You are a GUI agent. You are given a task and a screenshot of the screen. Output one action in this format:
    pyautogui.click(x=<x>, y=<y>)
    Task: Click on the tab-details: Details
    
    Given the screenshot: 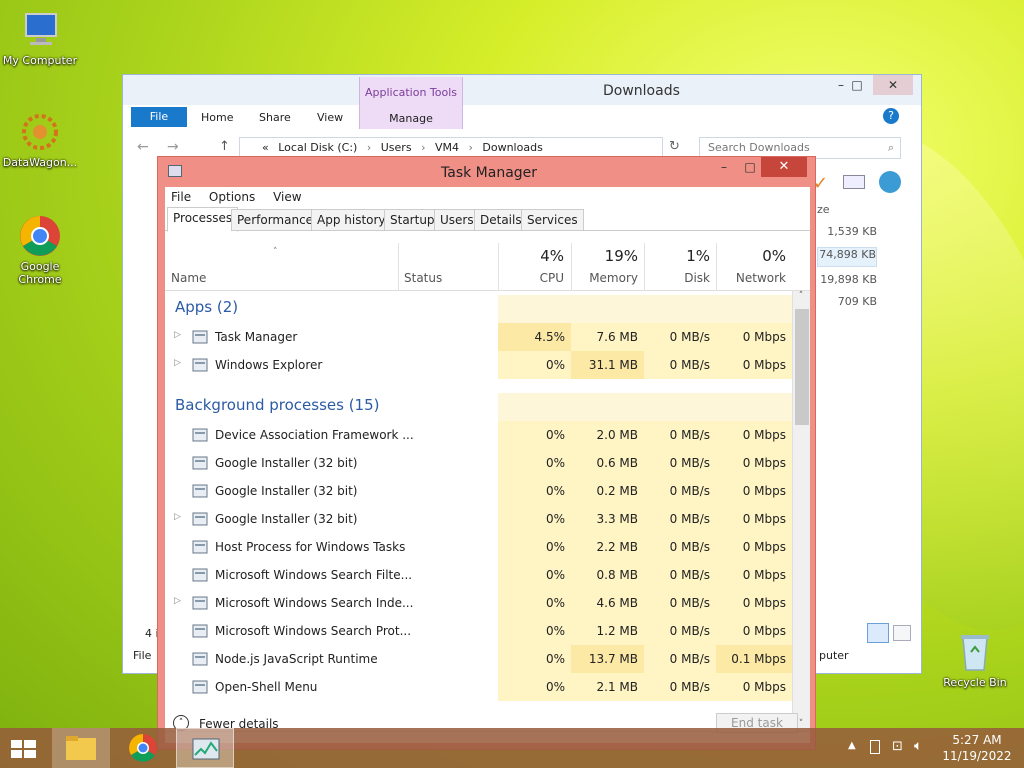 What is the action you would take?
    pyautogui.click(x=501, y=220)
    